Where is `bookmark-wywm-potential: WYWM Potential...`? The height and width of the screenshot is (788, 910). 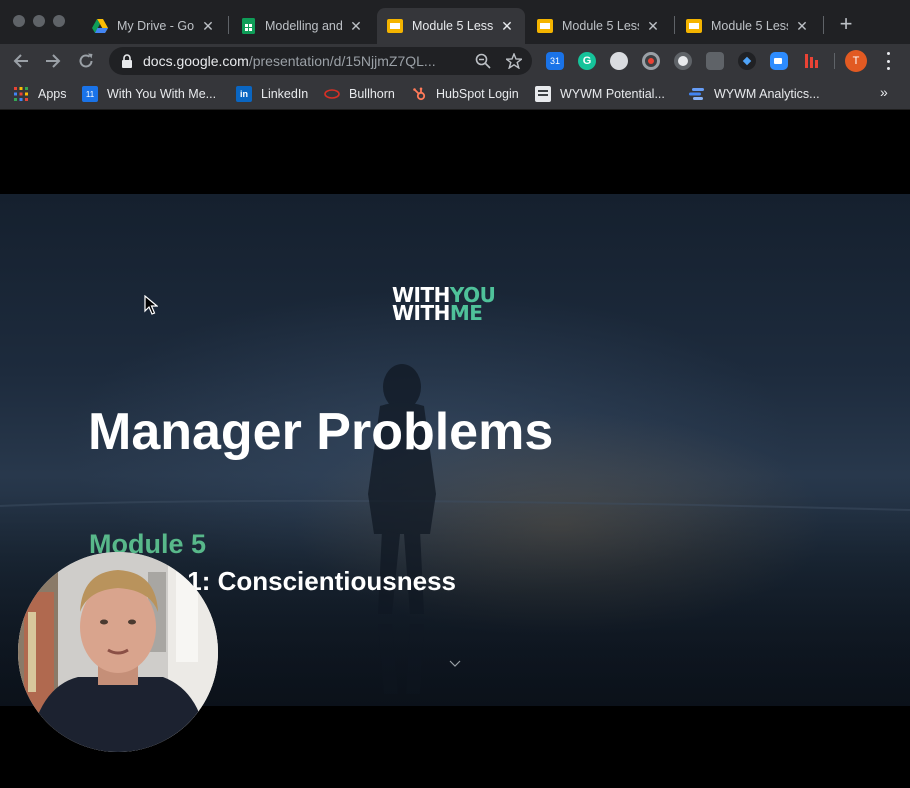 bookmark-wywm-potential: WYWM Potential... is located at coordinates (600, 94).